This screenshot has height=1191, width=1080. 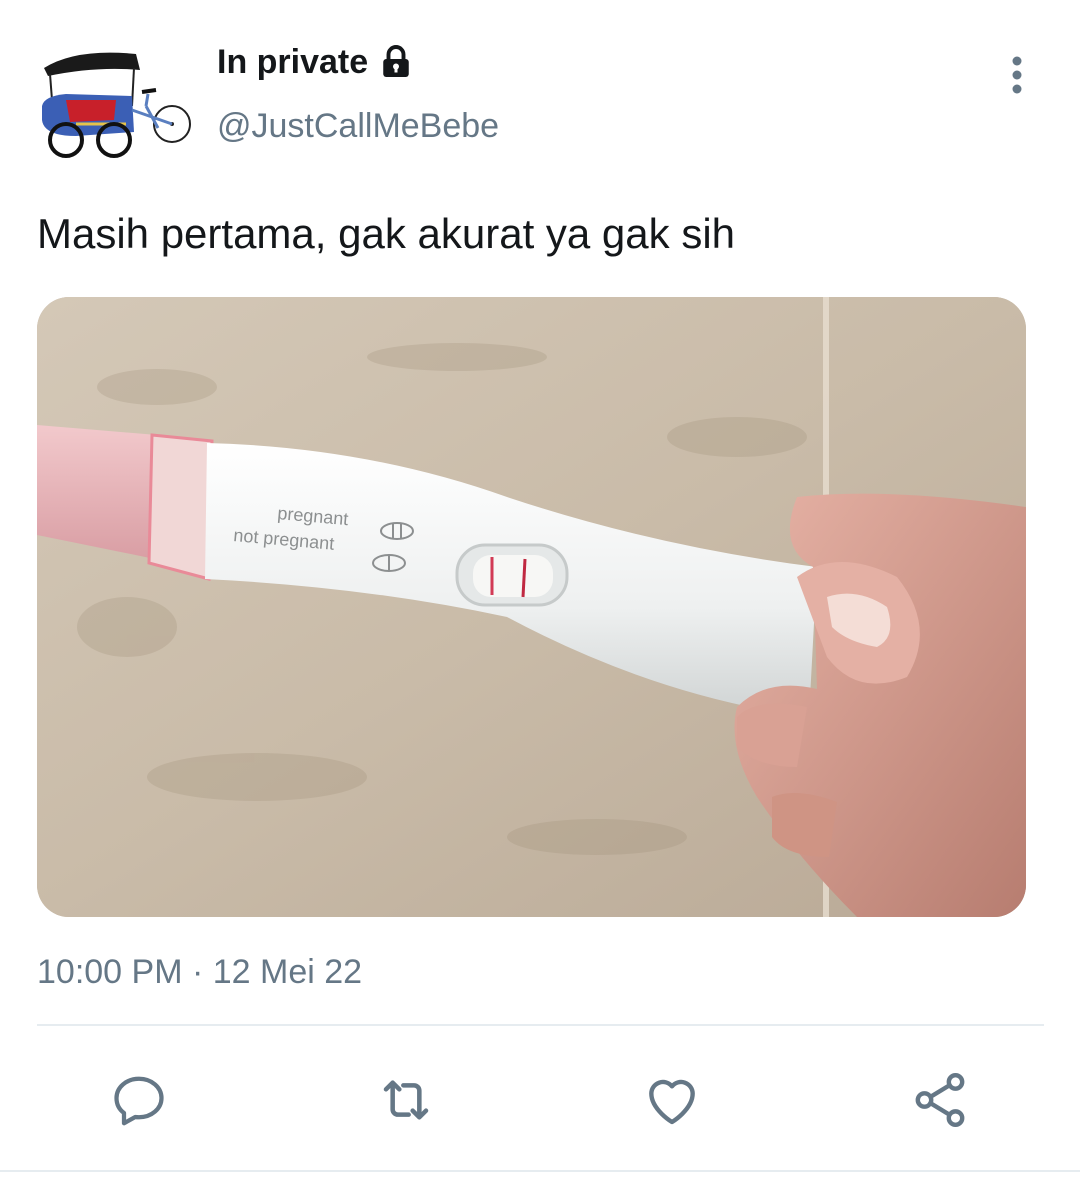 I want to click on display-name-text: In private, so click(x=293, y=62).